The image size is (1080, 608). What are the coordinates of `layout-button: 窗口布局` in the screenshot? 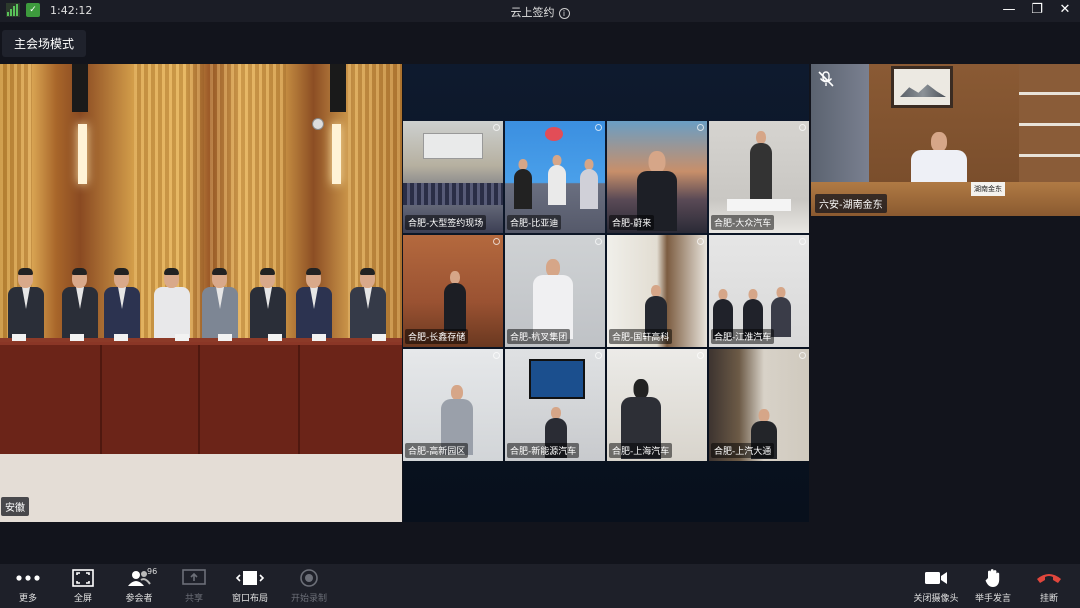 It's located at (250, 586).